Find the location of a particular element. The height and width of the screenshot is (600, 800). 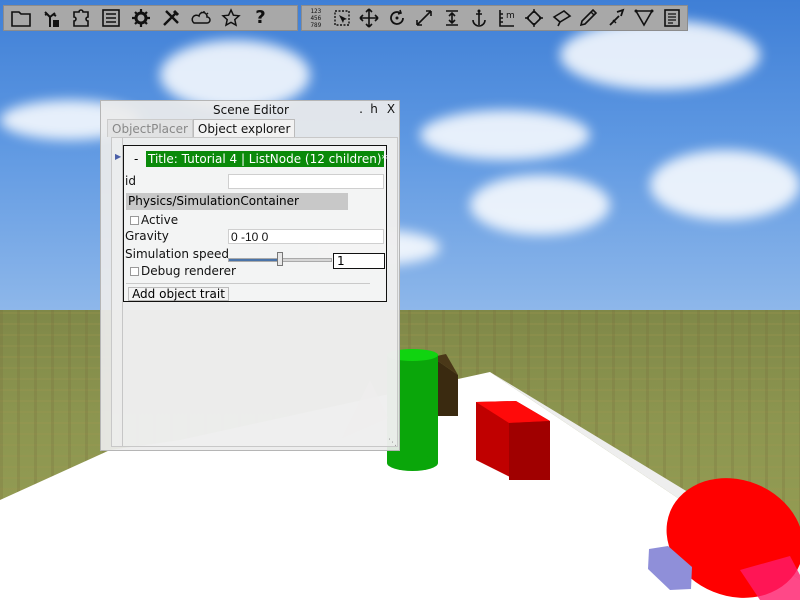

snap-height-icon is located at coordinates (452, 18).